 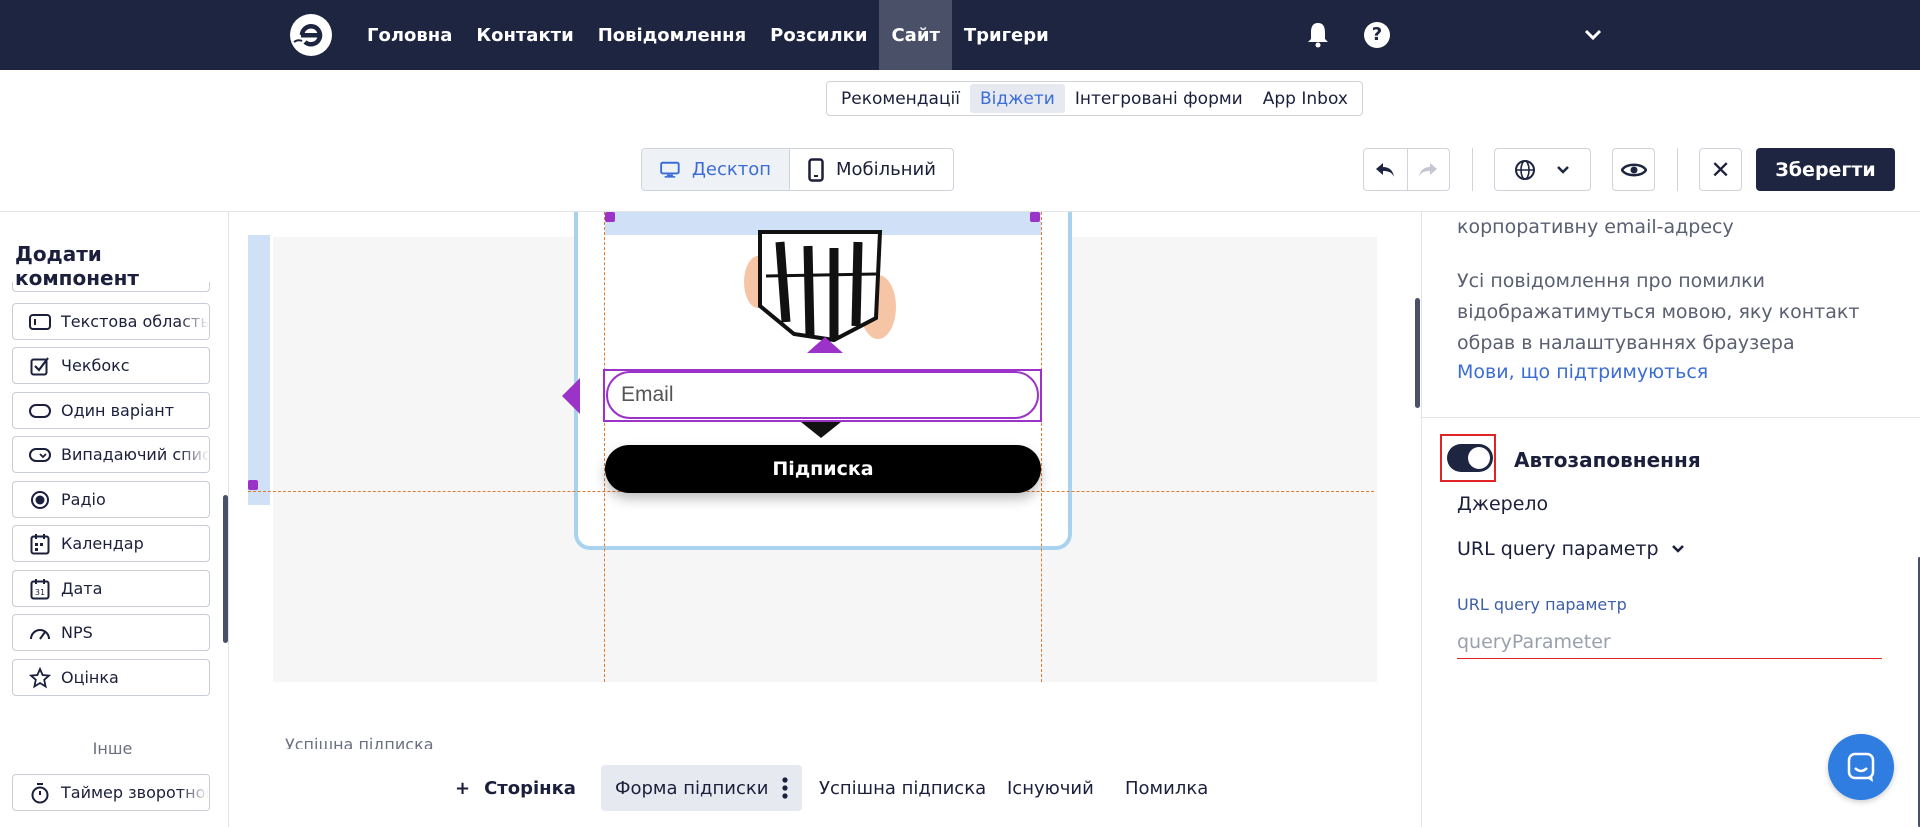 What do you see at coordinates (40, 793) in the screenshot?
I see `timer-icon` at bounding box center [40, 793].